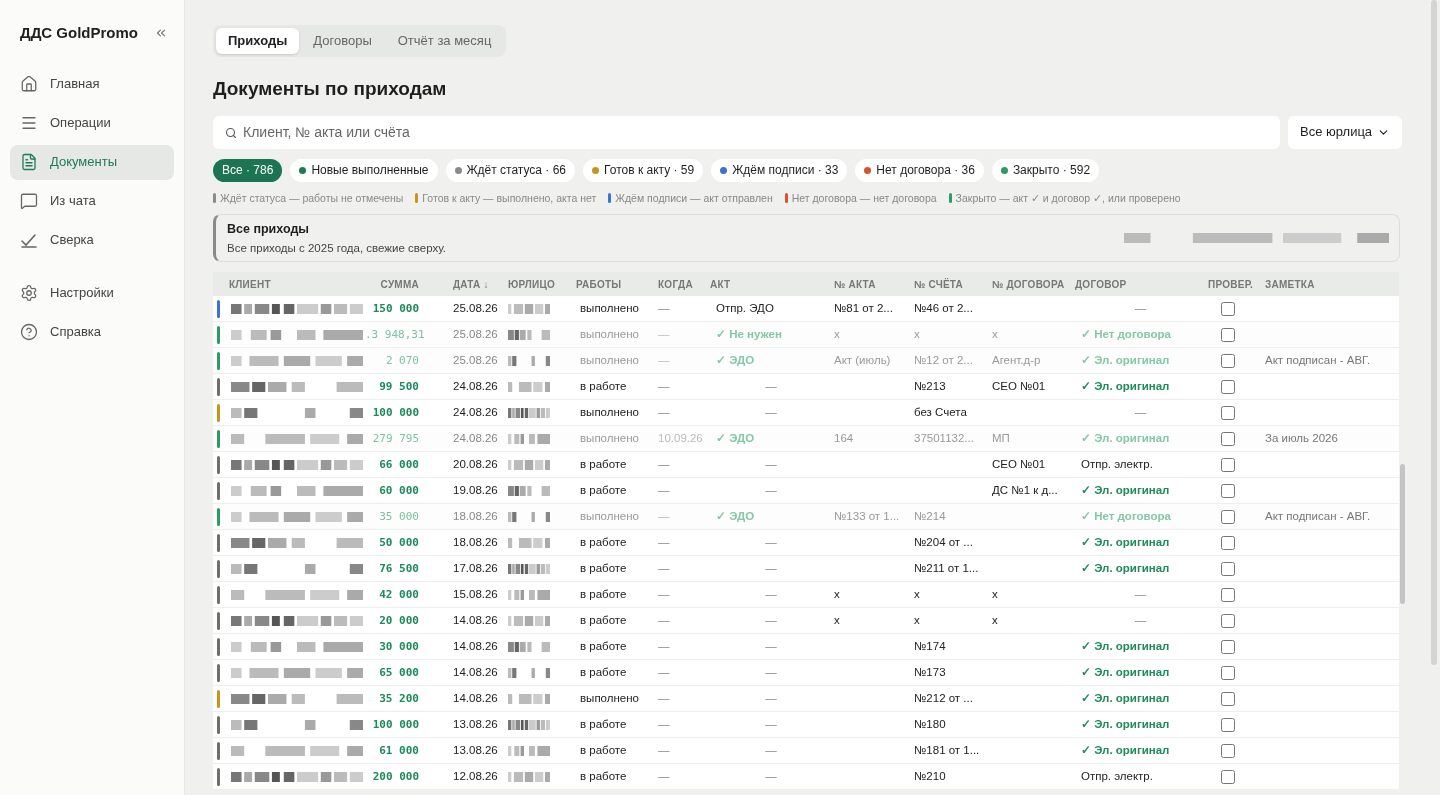 This screenshot has width=1440, height=795. What do you see at coordinates (1126, 517) in the screenshot?
I see `status-text: ✓ Нет договора` at bounding box center [1126, 517].